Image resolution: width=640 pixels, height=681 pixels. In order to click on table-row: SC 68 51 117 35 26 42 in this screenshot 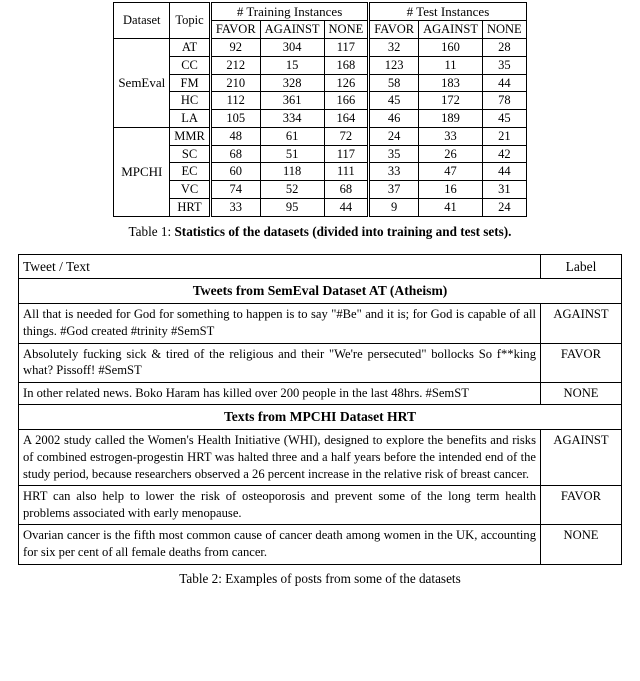, I will do `click(320, 154)`.